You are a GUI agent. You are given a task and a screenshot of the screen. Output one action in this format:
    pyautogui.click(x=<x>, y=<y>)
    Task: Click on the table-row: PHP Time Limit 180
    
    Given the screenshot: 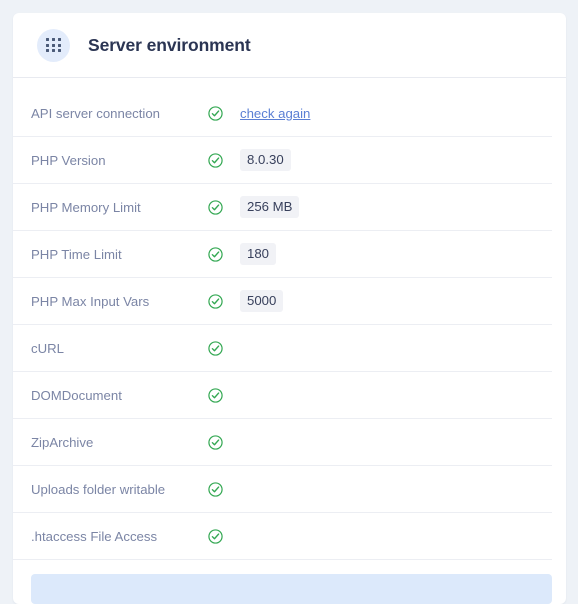 What is the action you would take?
    pyautogui.click(x=282, y=254)
    